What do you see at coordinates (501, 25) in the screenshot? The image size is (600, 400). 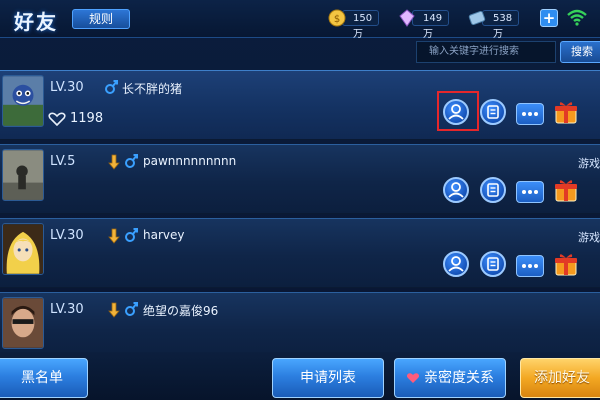 I see `ticket-value: 538万` at bounding box center [501, 25].